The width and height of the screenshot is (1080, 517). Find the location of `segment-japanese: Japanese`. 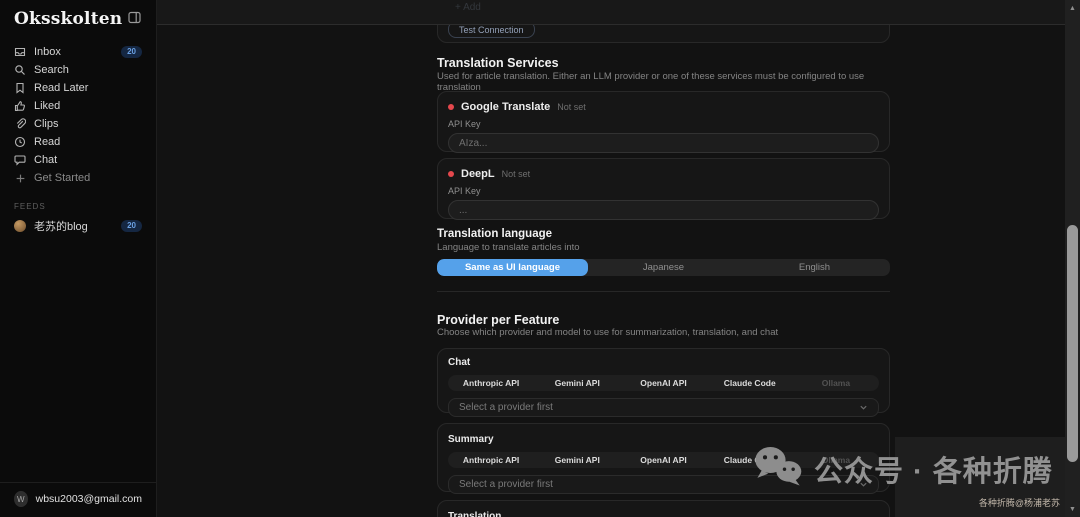

segment-japanese: Japanese is located at coordinates (663, 267).